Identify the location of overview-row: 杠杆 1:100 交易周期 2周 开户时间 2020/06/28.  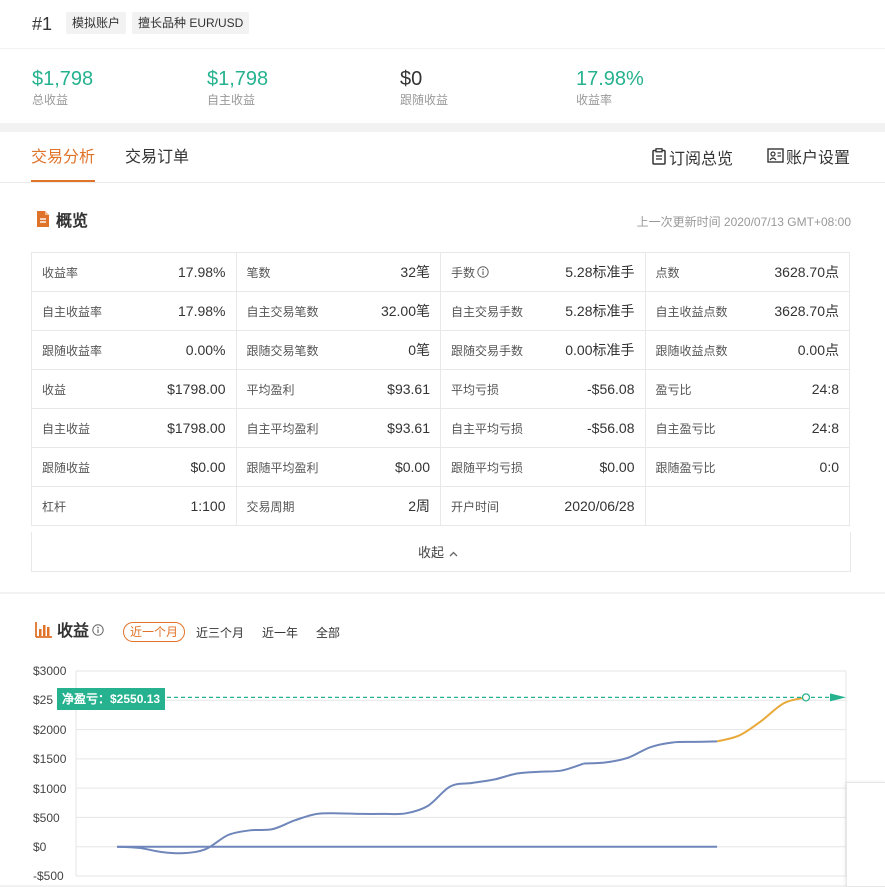
(440, 506).